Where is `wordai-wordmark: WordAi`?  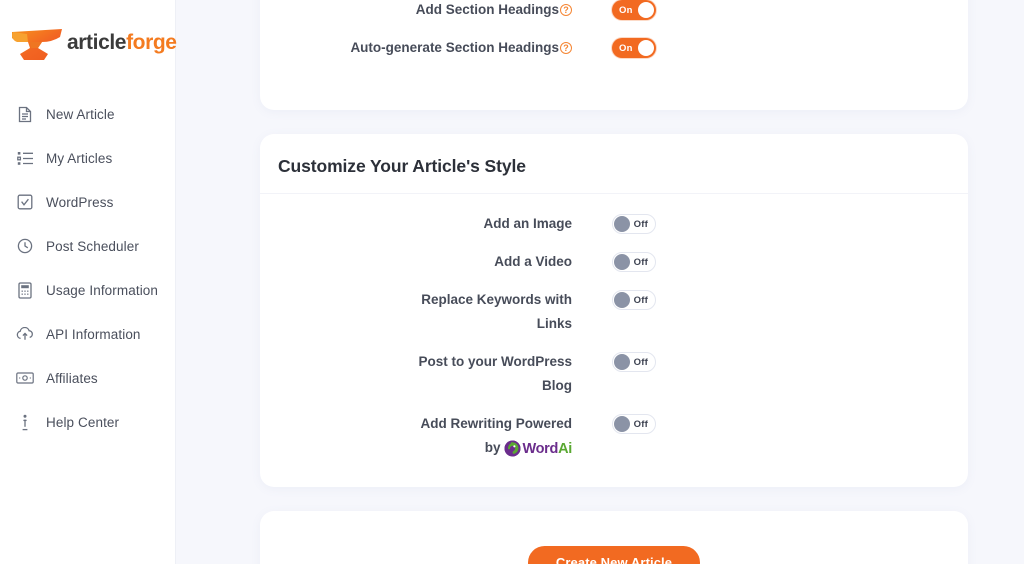
wordai-wordmark: WordAi is located at coordinates (548, 449).